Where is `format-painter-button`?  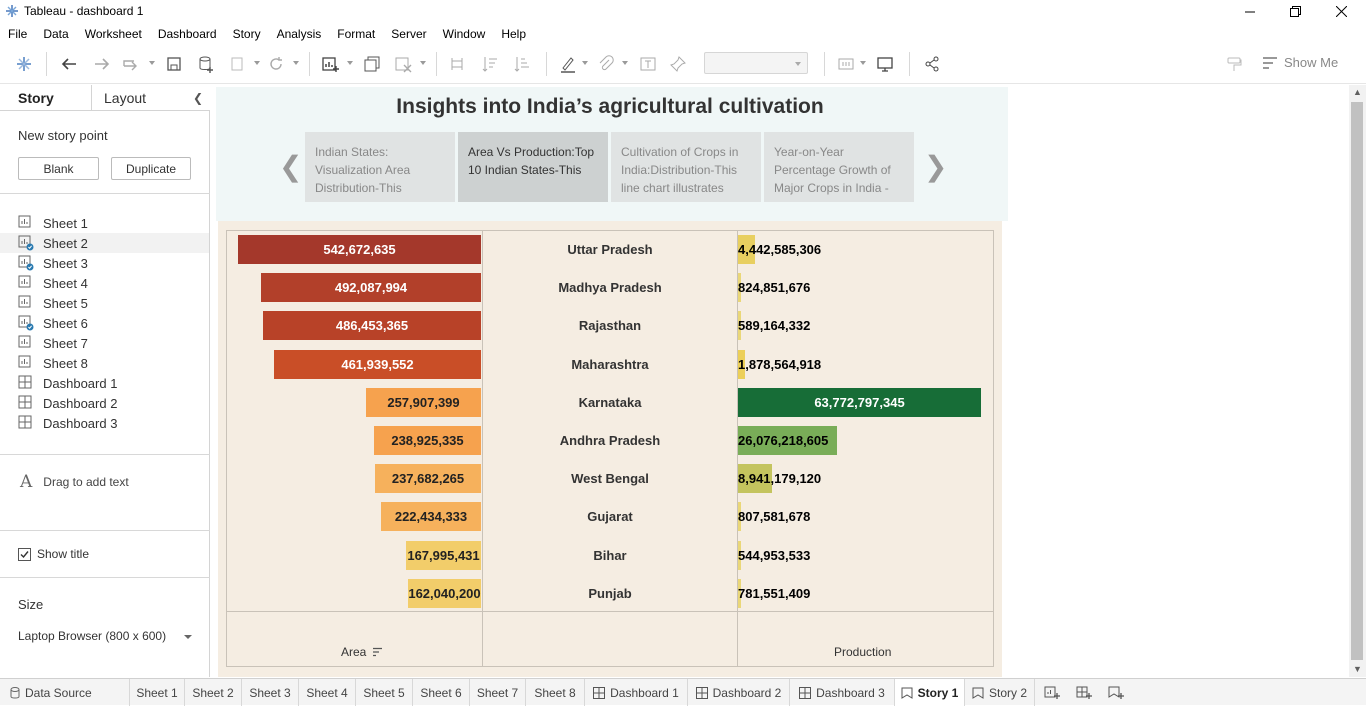 format-painter-button is located at coordinates (1234, 64).